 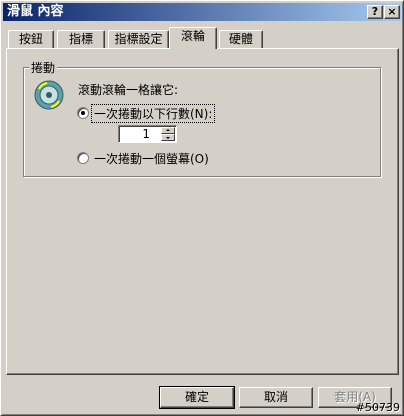 What do you see at coordinates (138, 39) in the screenshot?
I see `tab-pointer-options: 指標設定` at bounding box center [138, 39].